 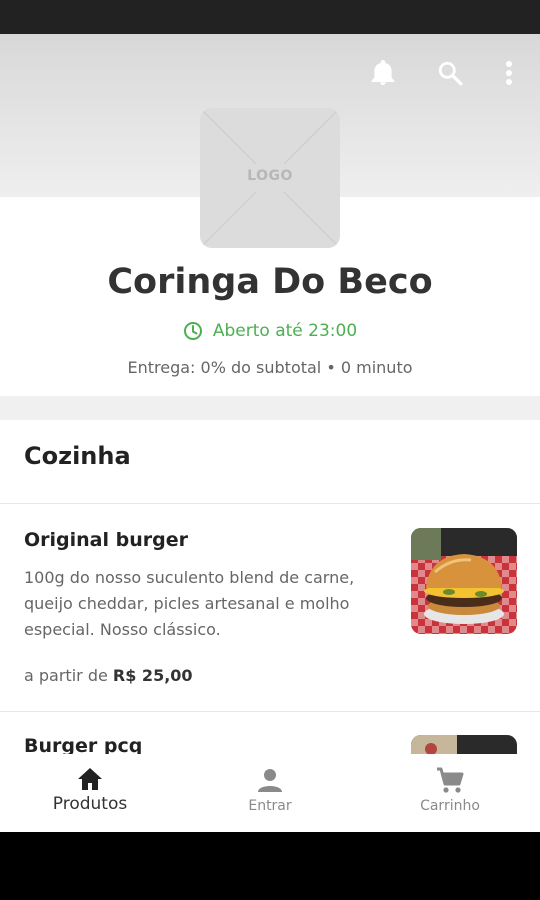 What do you see at coordinates (450, 806) in the screenshot?
I see `nav-label: Carrinho` at bounding box center [450, 806].